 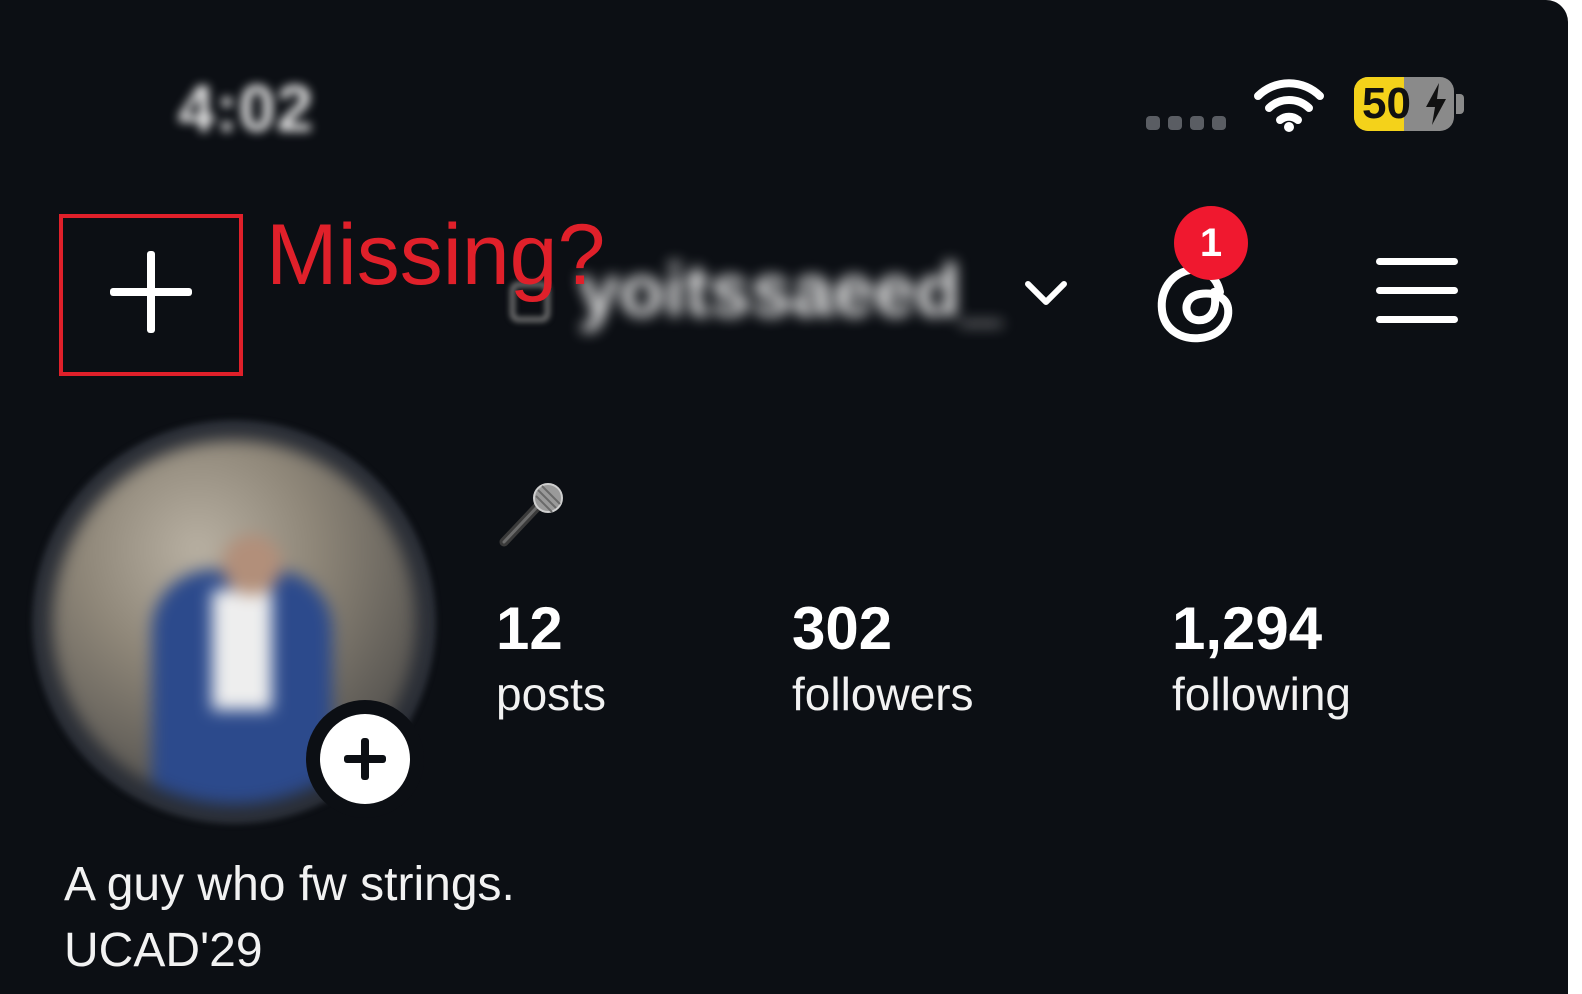 What do you see at coordinates (151, 295) in the screenshot?
I see `annotation-highlight-box` at bounding box center [151, 295].